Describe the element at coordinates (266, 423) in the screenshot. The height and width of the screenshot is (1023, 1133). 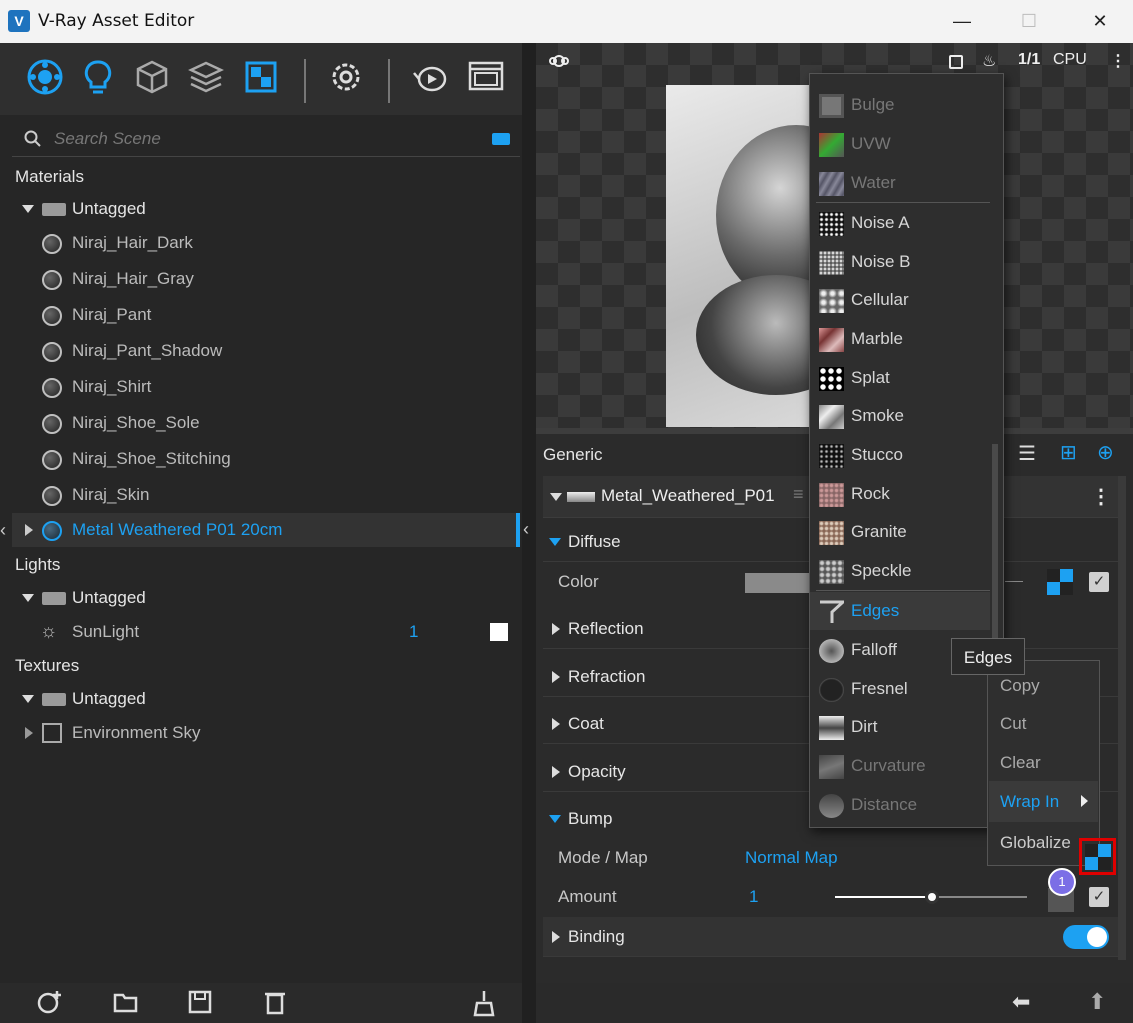
I see `material-item: Niraj_Shoe_Sole` at that location.